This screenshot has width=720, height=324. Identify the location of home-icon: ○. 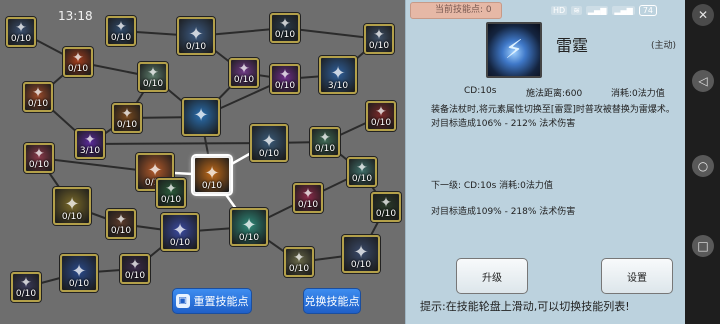
(703, 166).